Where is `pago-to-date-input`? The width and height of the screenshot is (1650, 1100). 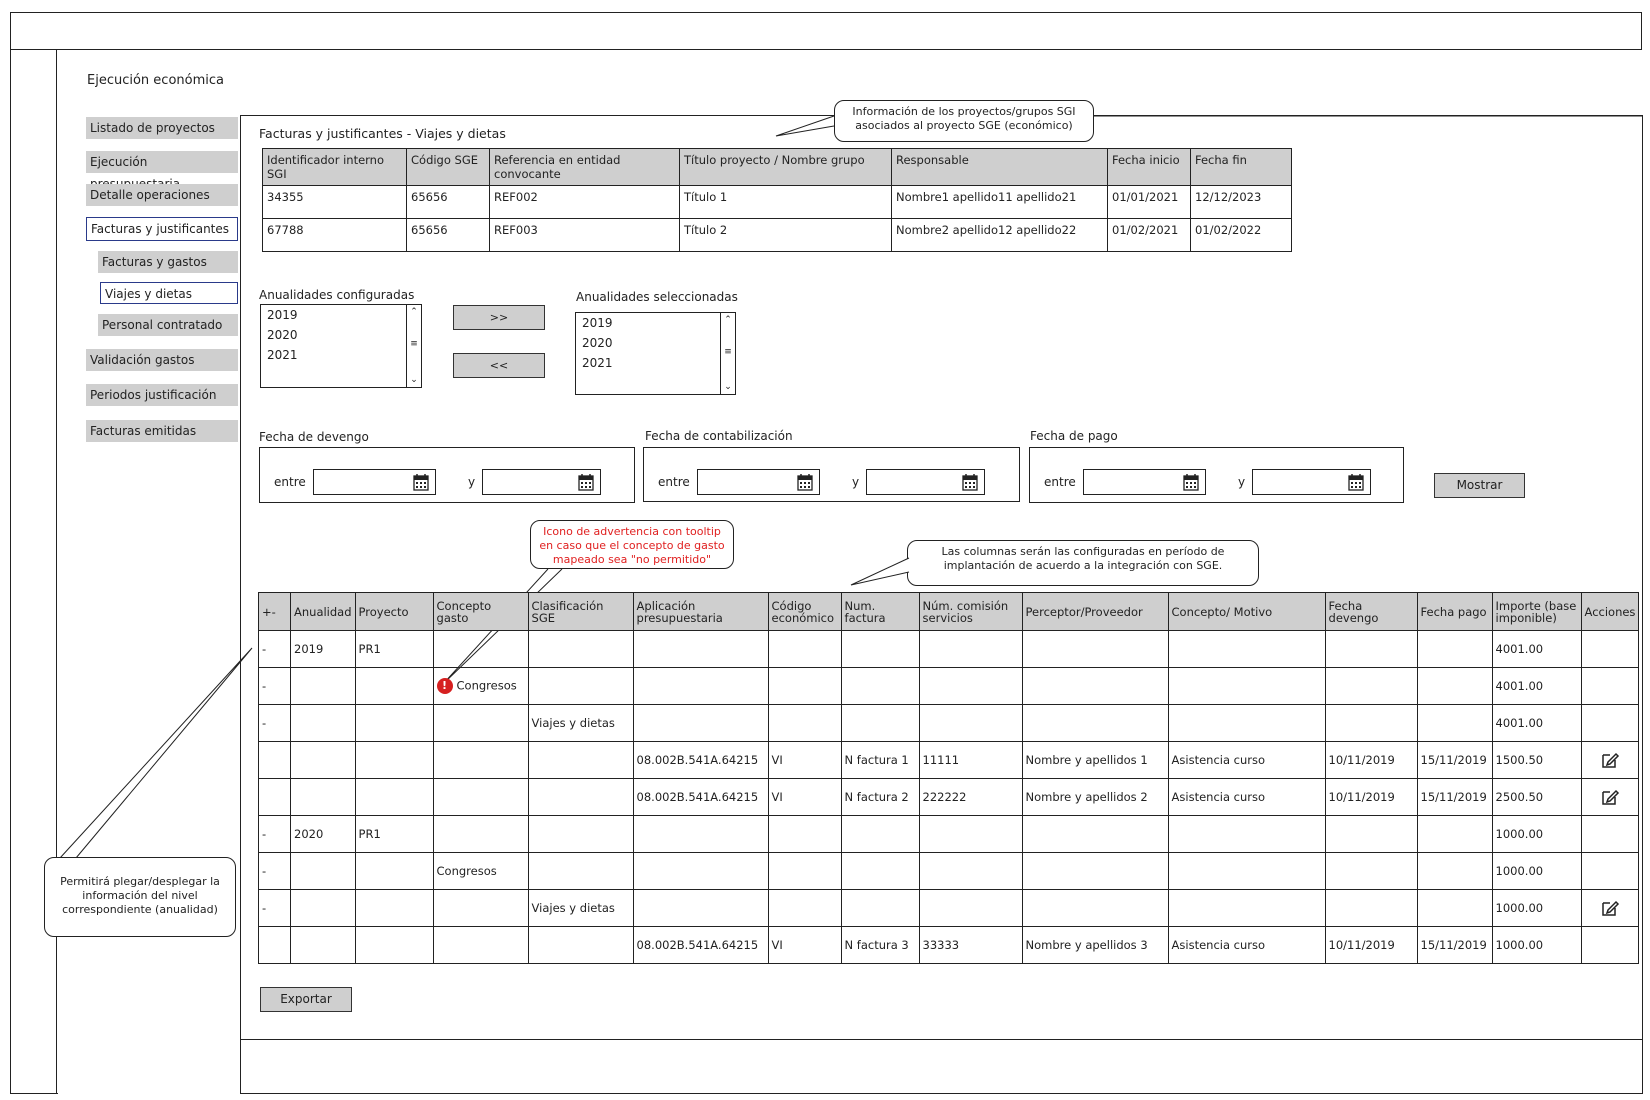 pago-to-date-input is located at coordinates (1311, 482).